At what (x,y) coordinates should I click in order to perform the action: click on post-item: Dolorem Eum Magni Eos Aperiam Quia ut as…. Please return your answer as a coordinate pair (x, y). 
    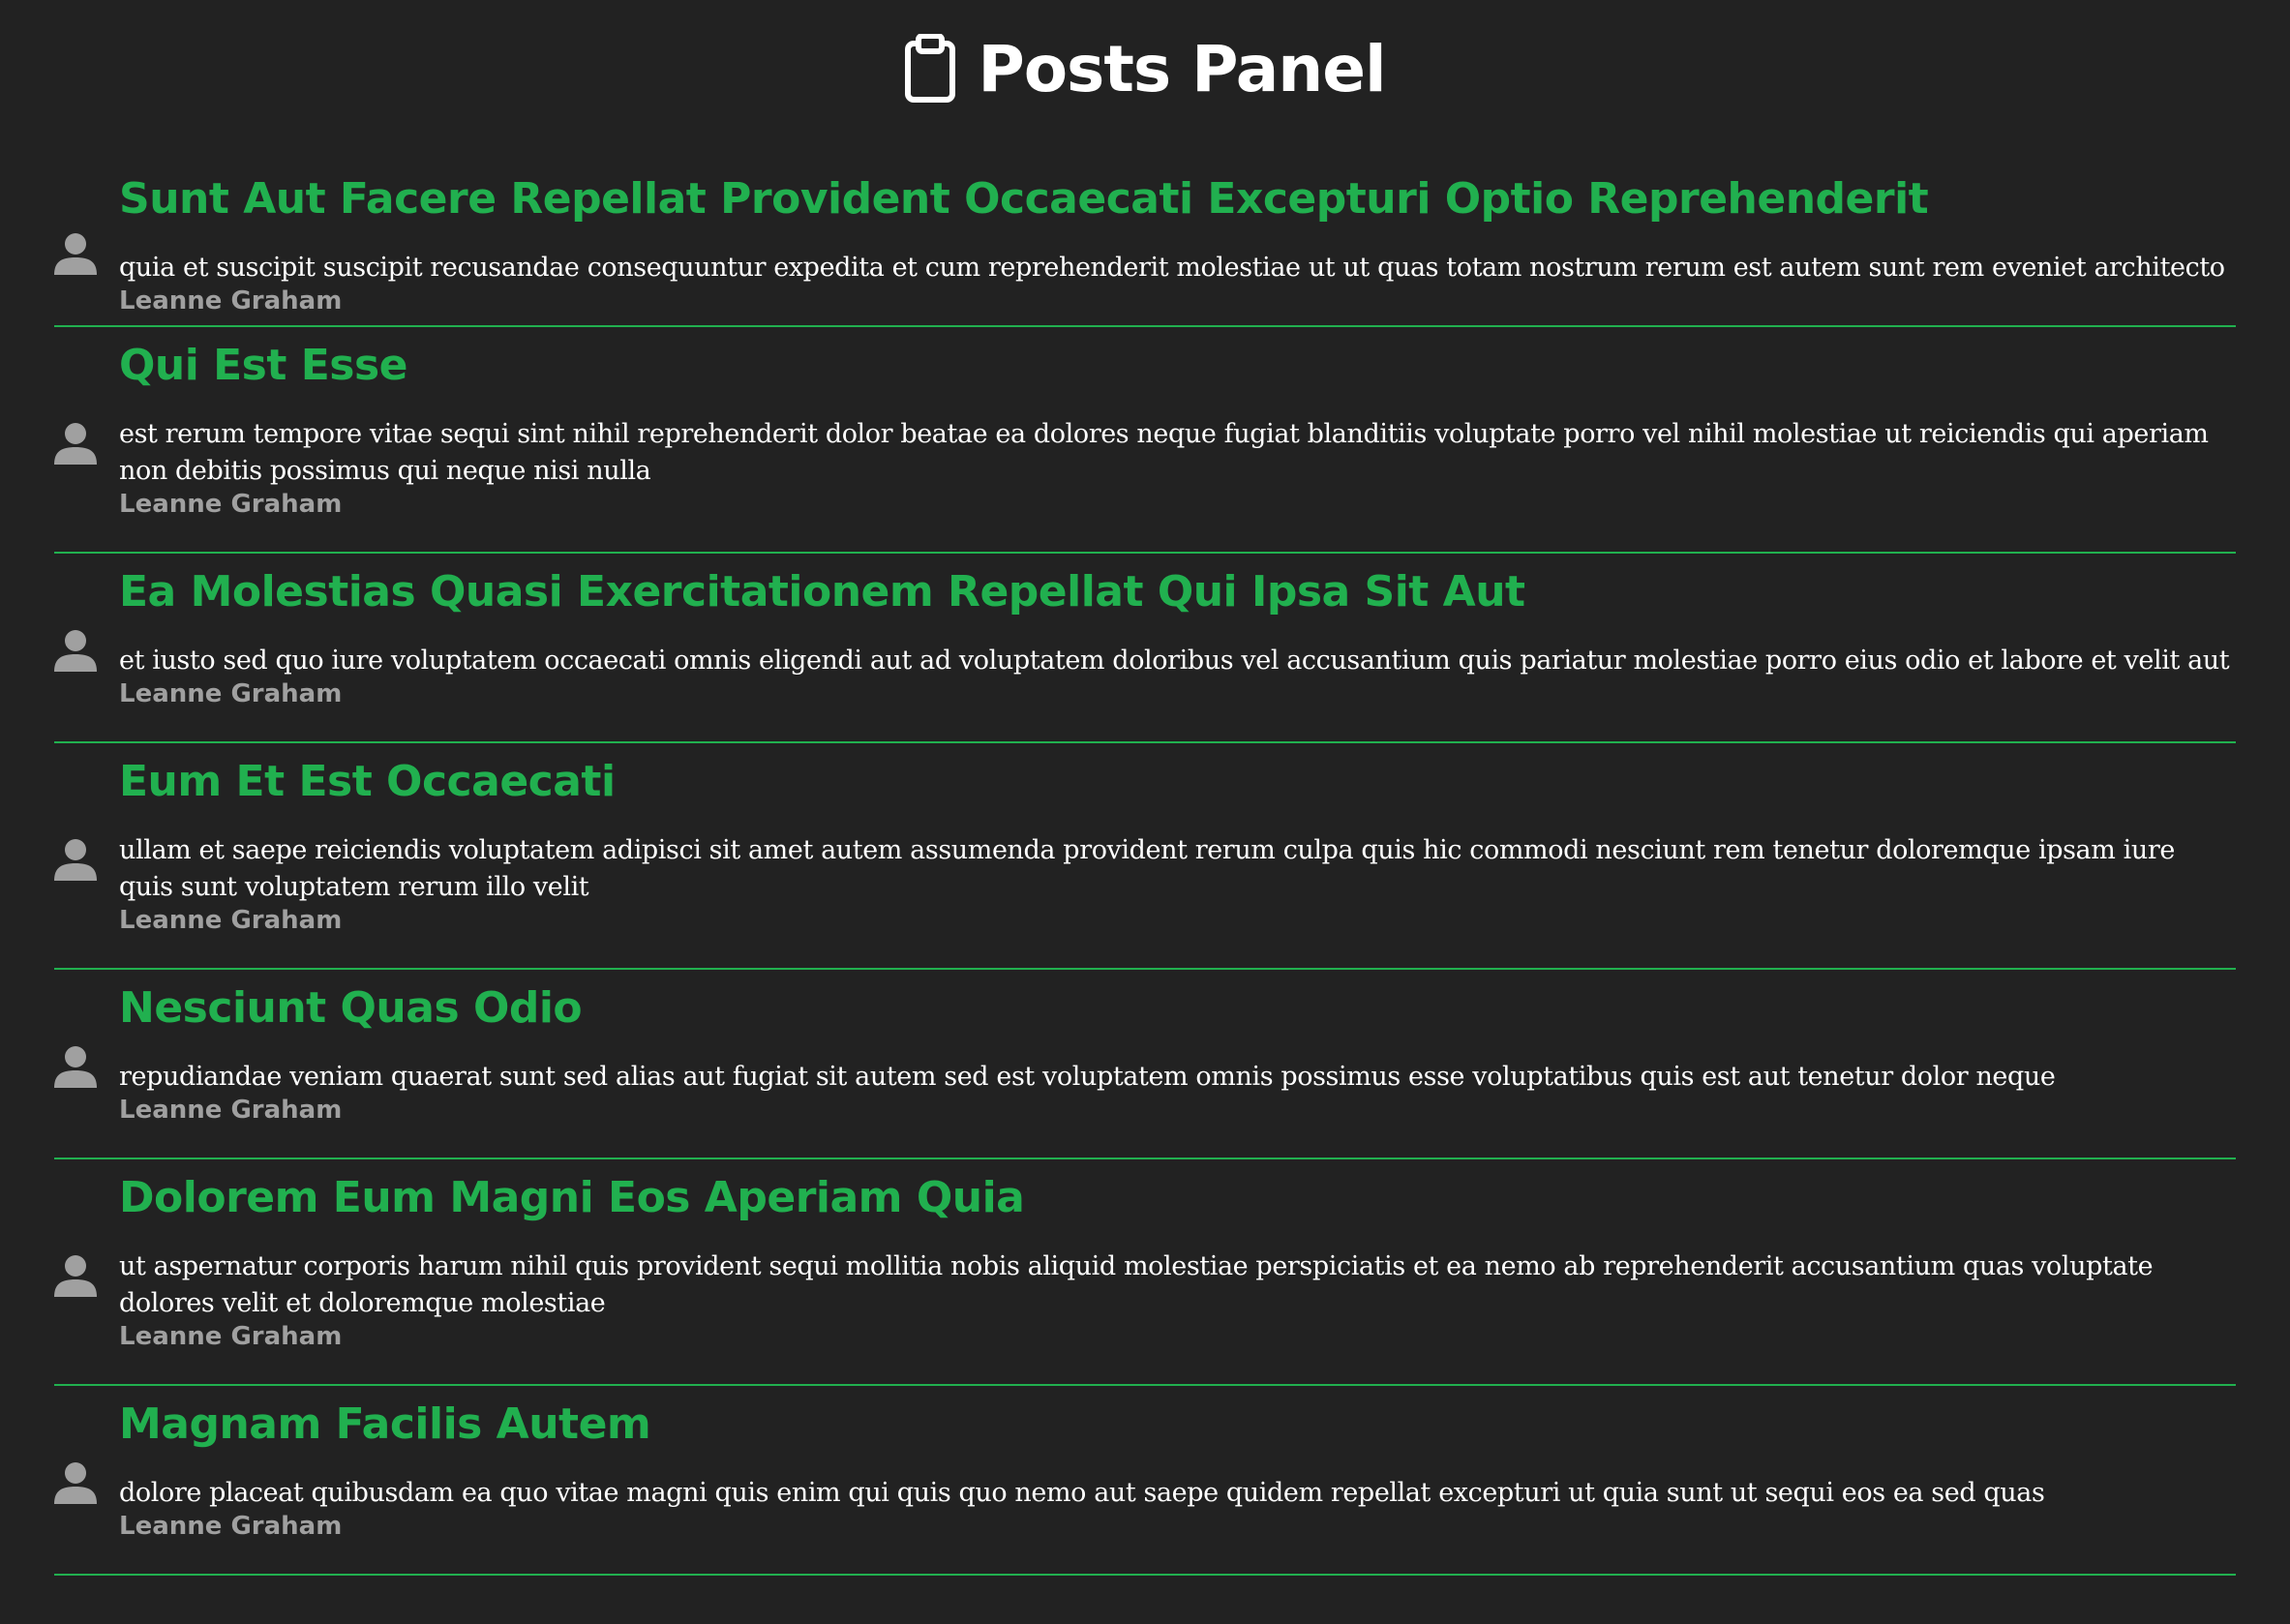
    Looking at the image, I should click on (1145, 1272).